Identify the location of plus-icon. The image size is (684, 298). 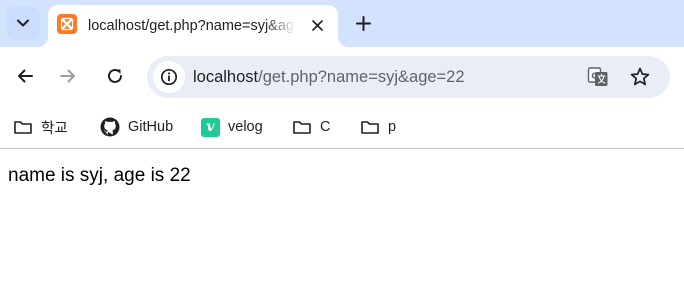
(363, 23).